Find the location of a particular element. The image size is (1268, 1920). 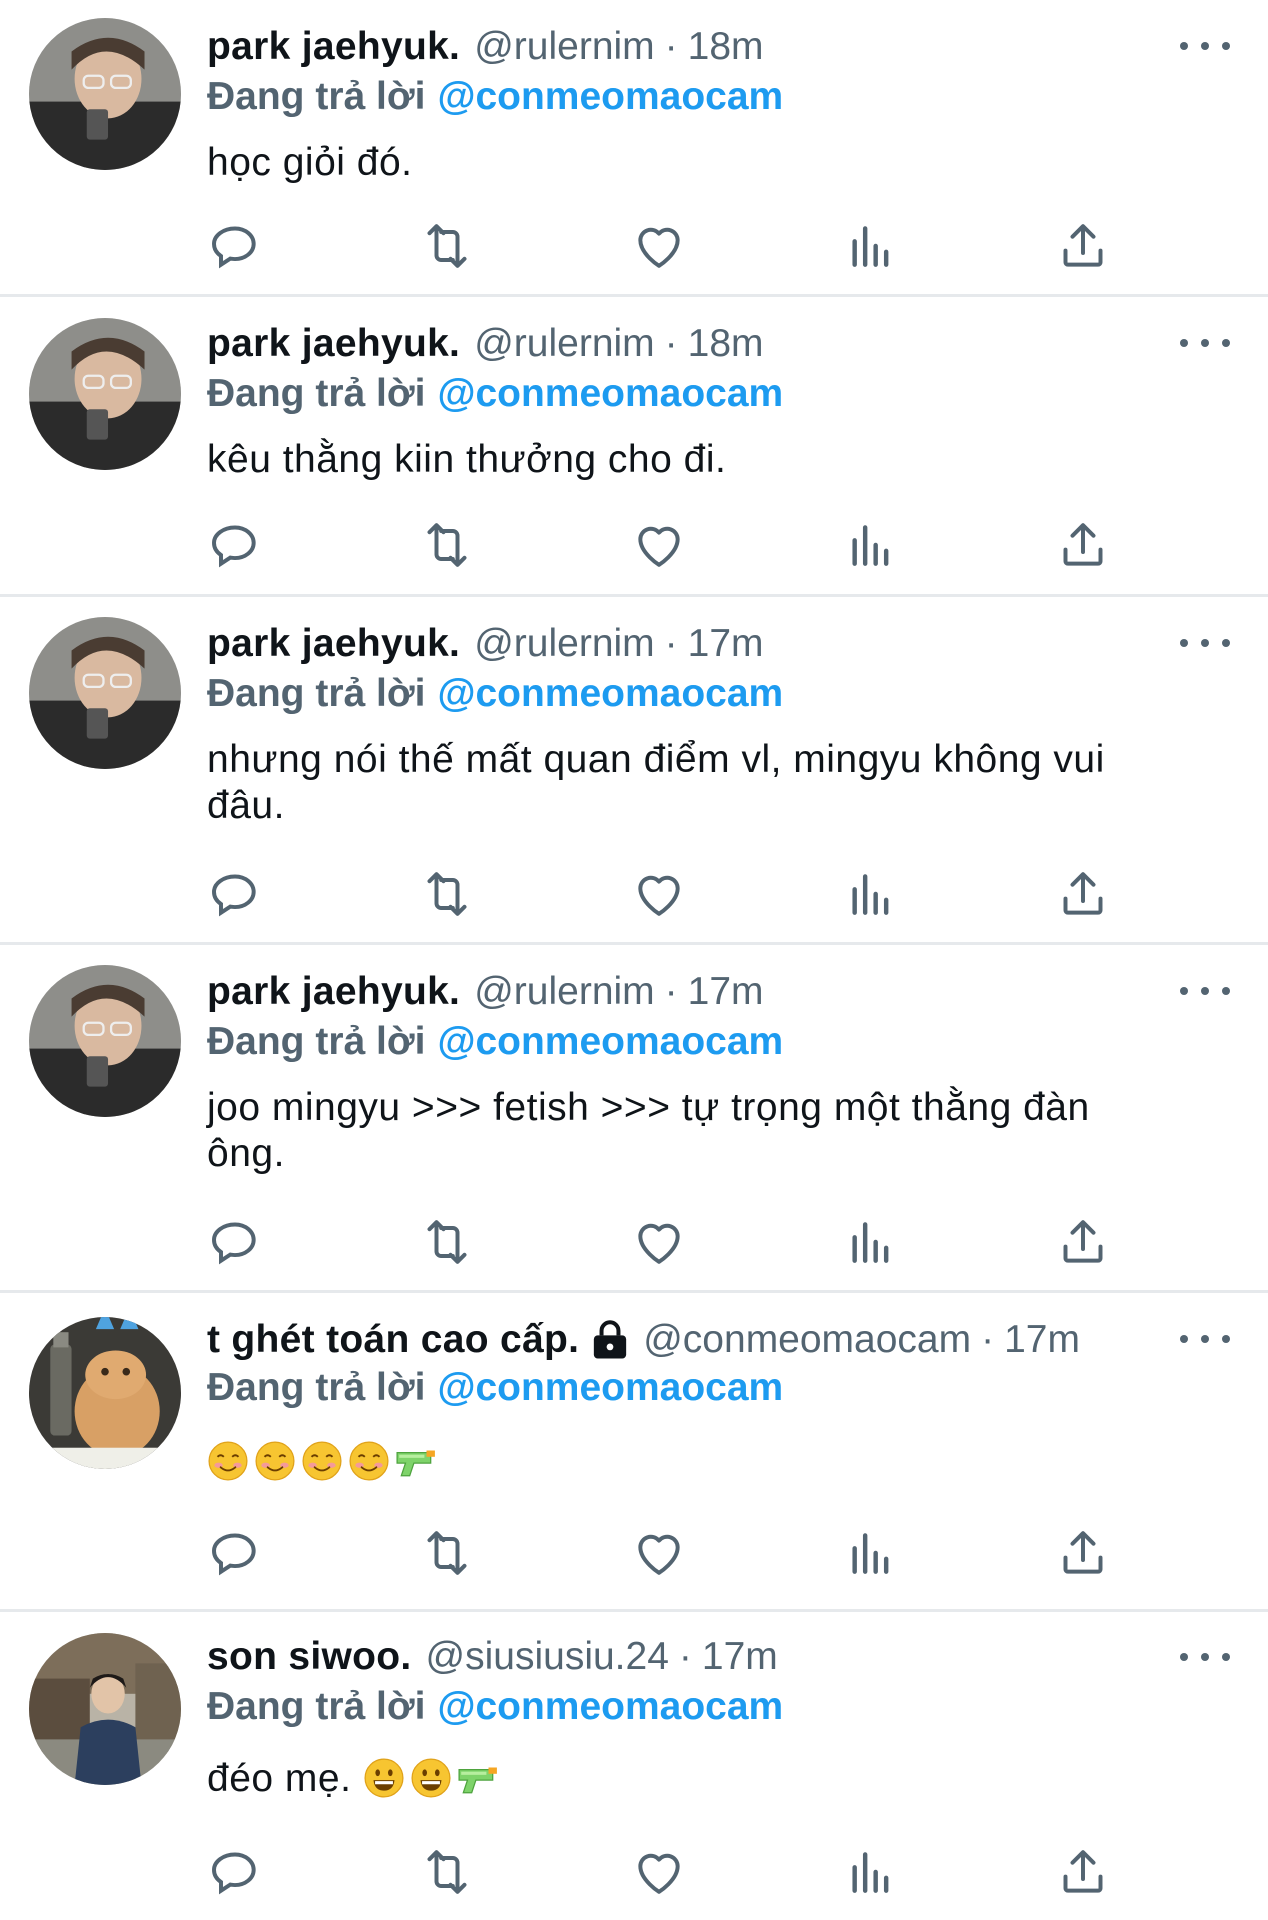

username-handle: @siusiusiu.24 is located at coordinates (547, 1657).